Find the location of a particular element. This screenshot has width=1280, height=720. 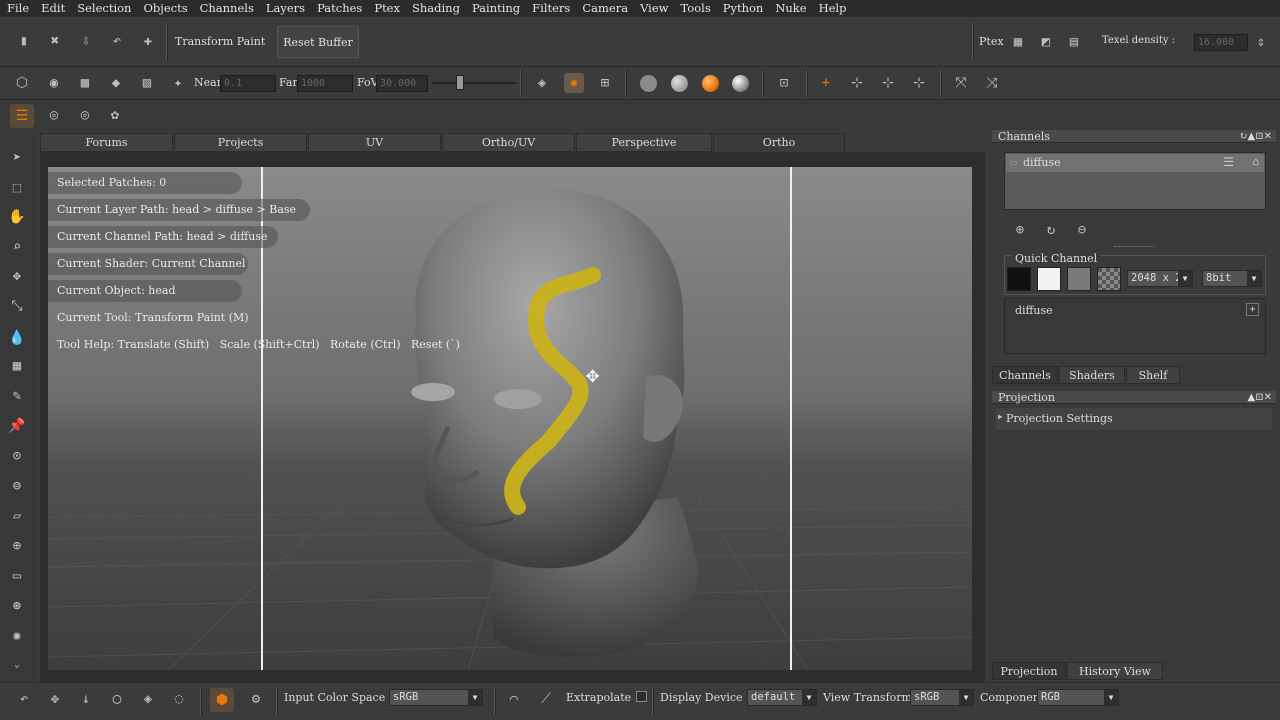

channel-menu-icon: ☰ is located at coordinates (1228, 162).